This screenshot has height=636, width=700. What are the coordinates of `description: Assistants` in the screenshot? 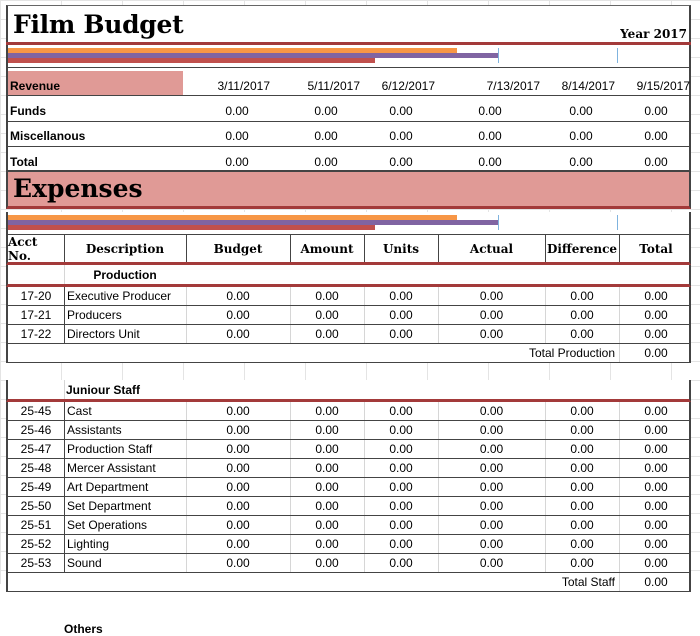 It's located at (94, 430).